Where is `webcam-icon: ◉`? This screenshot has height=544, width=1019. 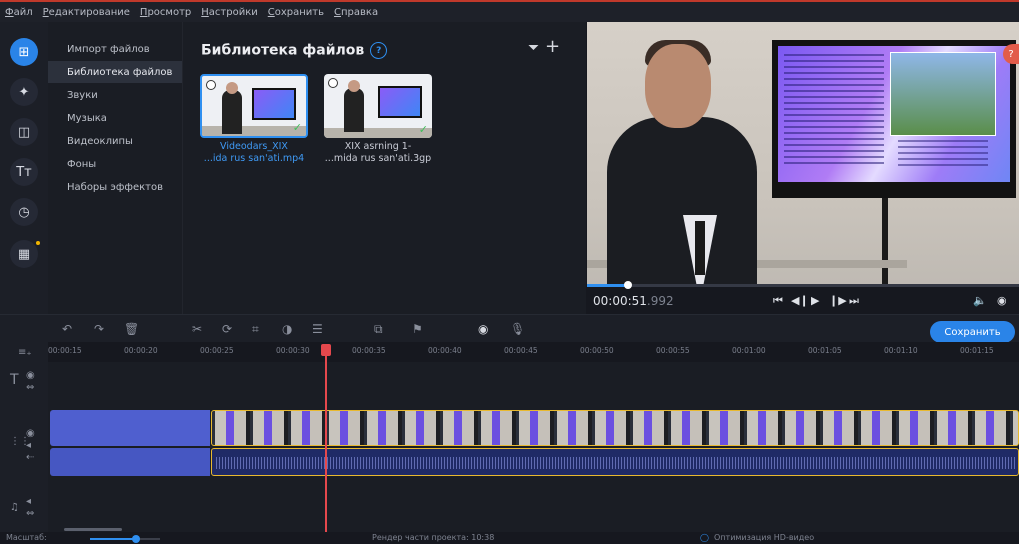
webcam-icon: ◉ is located at coordinates (483, 329).